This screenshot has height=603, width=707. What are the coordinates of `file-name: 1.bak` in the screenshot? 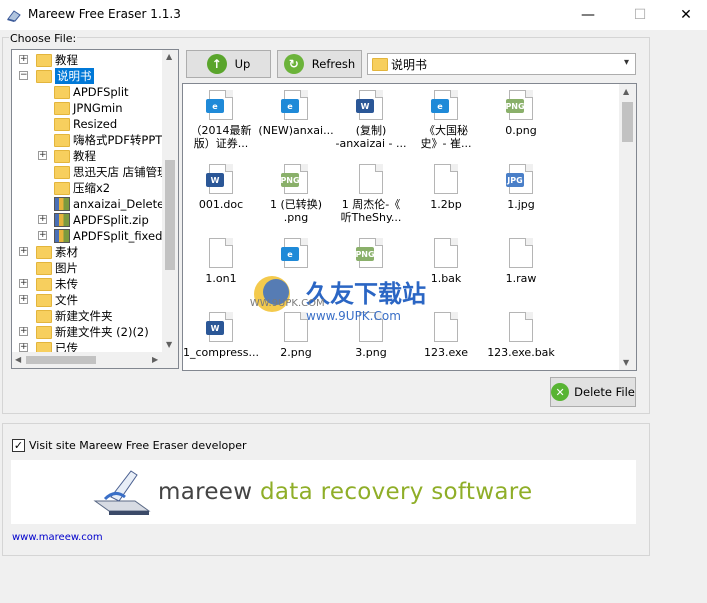 It's located at (446, 278).